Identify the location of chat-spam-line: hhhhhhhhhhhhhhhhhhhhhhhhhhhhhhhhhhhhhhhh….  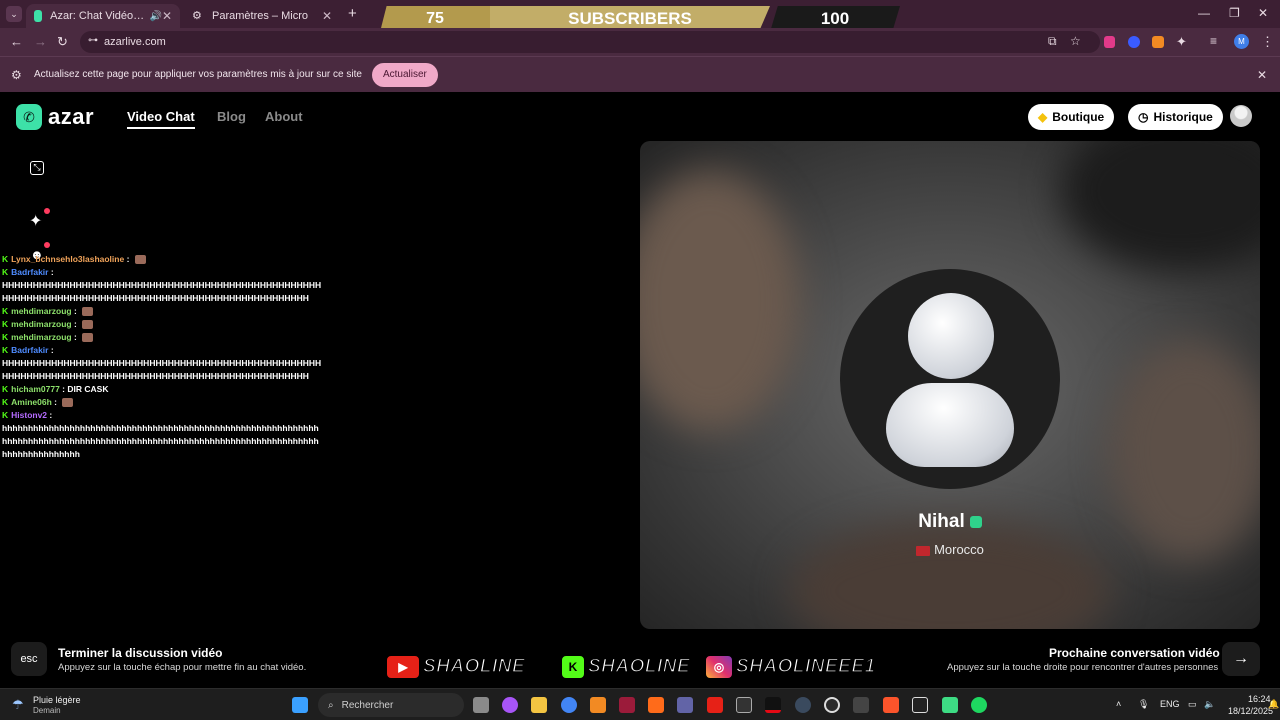
(167, 441).